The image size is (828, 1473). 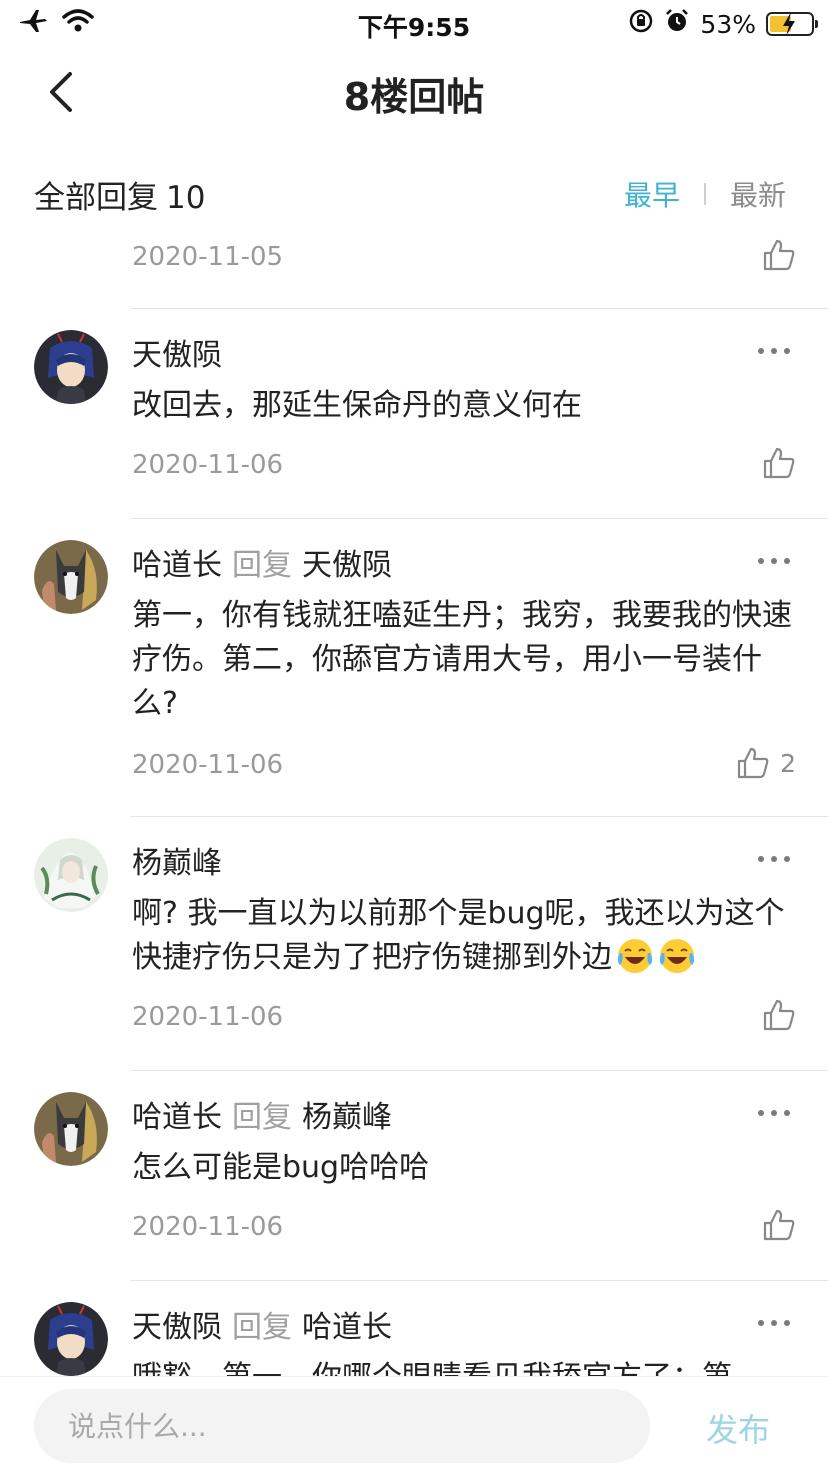 What do you see at coordinates (281, 1167) in the screenshot?
I see `comment-content: 怎么可能是bug哈哈哈` at bounding box center [281, 1167].